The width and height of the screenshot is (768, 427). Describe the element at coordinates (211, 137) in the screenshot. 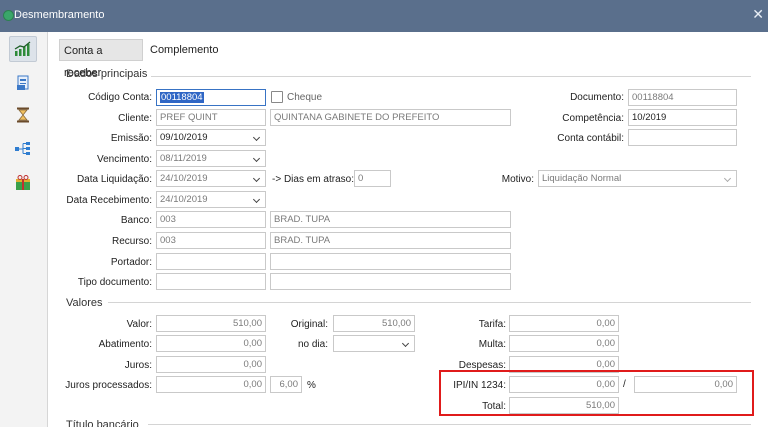

I see `emissao-date-picker: 09/10/2019` at that location.